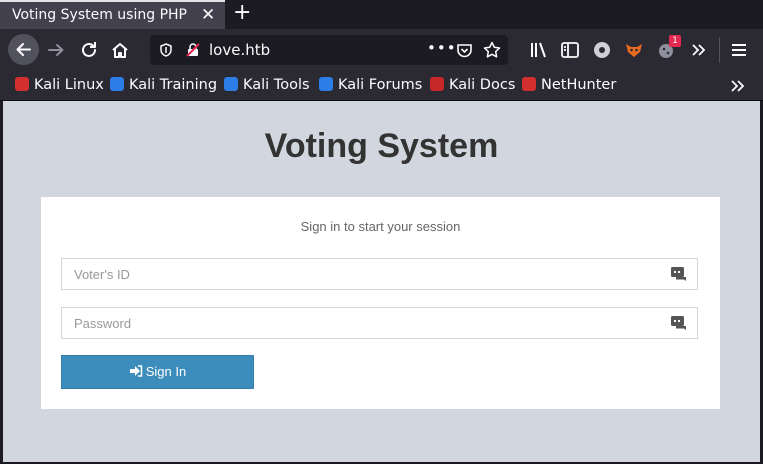  What do you see at coordinates (208, 15) in the screenshot?
I see `close-tab-icon: ✕` at bounding box center [208, 15].